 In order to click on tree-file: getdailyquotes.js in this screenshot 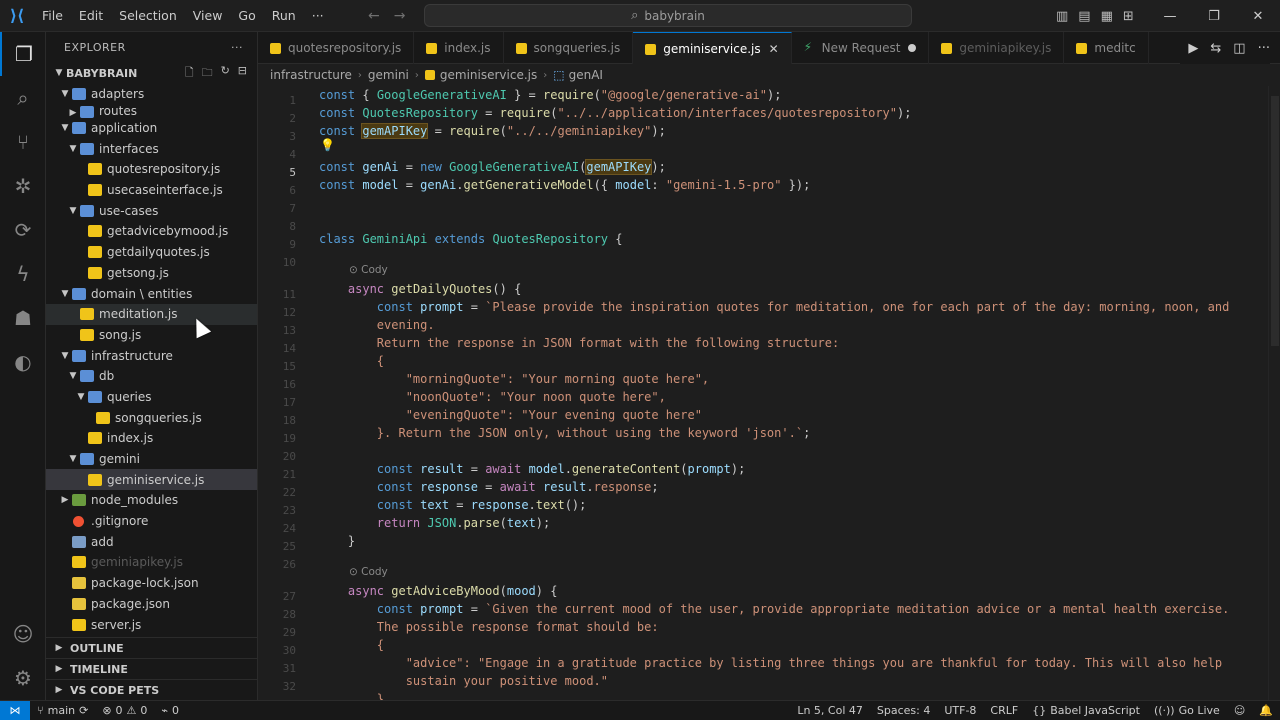, I will do `click(151, 252)`.